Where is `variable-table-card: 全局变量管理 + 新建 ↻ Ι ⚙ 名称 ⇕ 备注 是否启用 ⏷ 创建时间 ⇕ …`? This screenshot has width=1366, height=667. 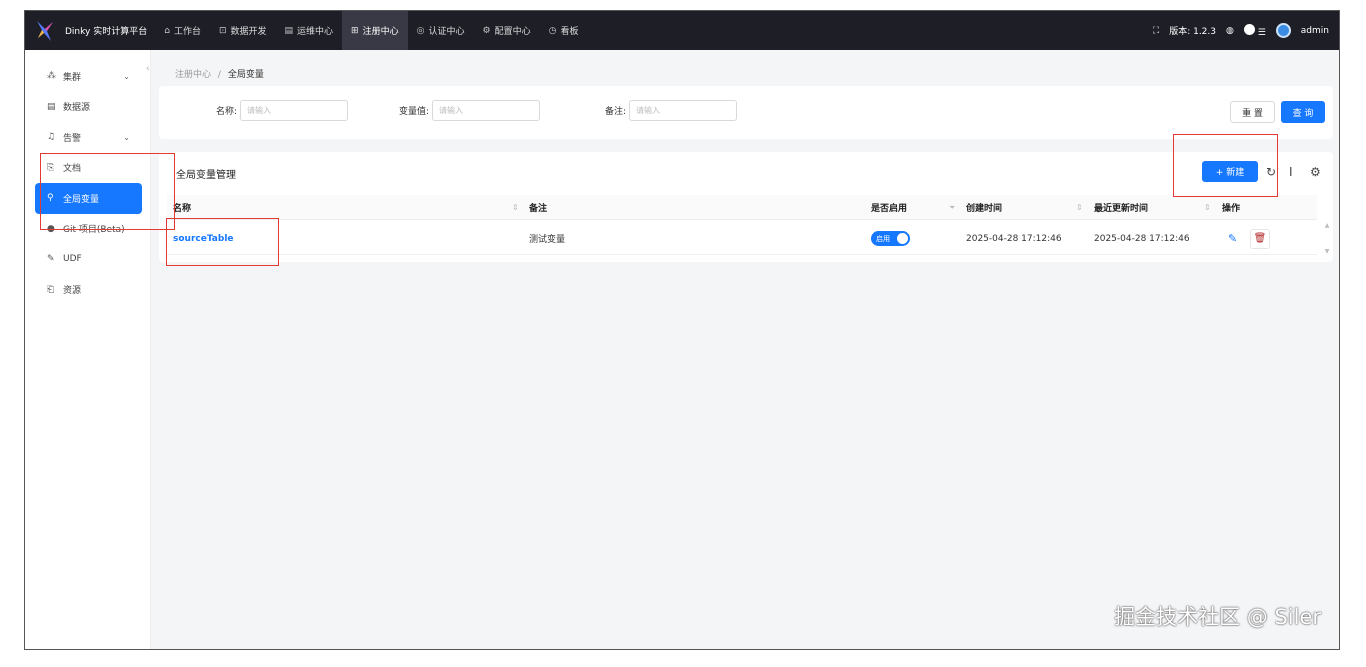 variable-table-card: 全局变量管理 + 新建 ↻ Ι ⚙ 名称 ⇕ 备注 是否启用 ⏷ 创建时间 ⇕ … is located at coordinates (746, 207).